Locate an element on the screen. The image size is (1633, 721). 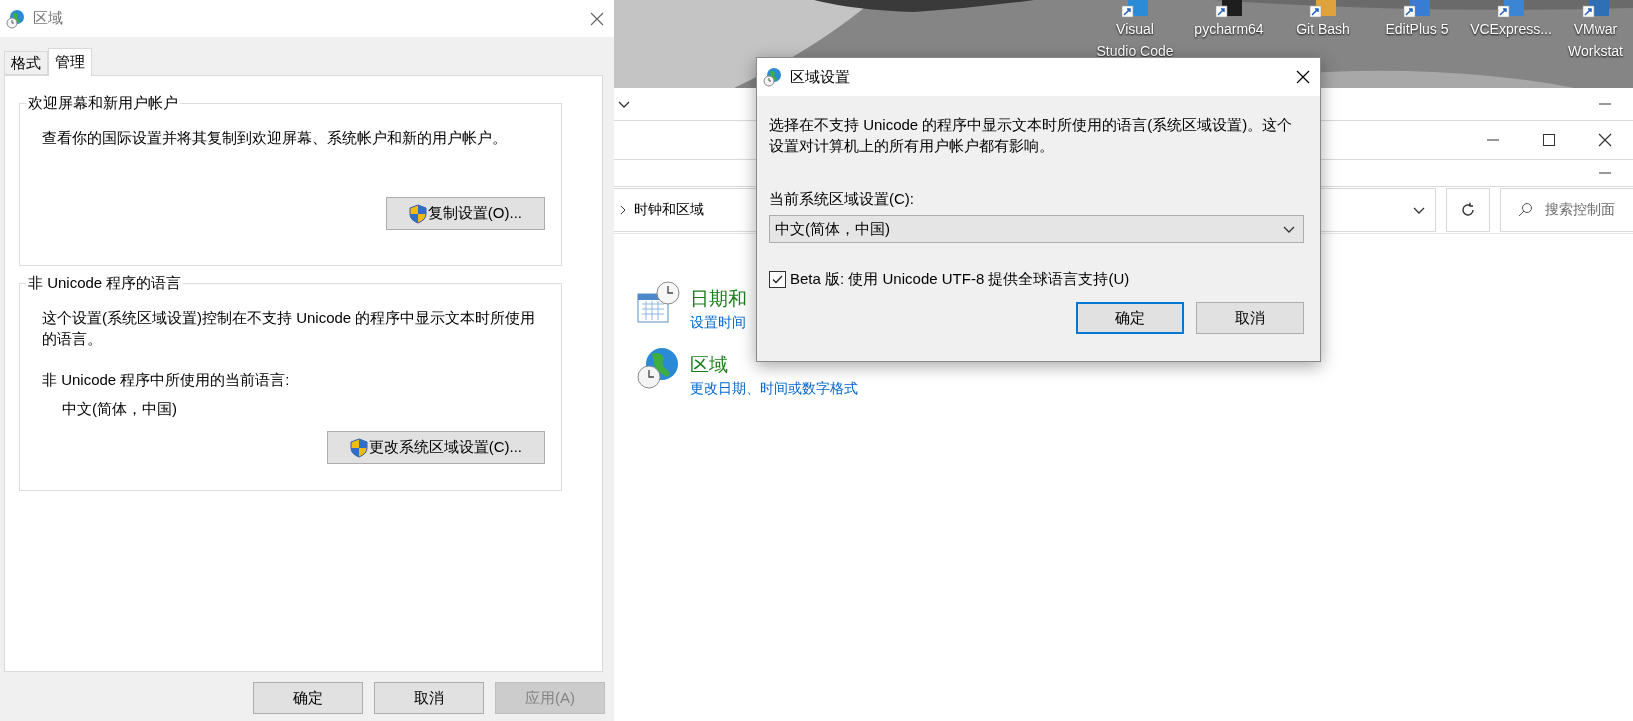
refresh-icon is located at coordinates (1468, 210).